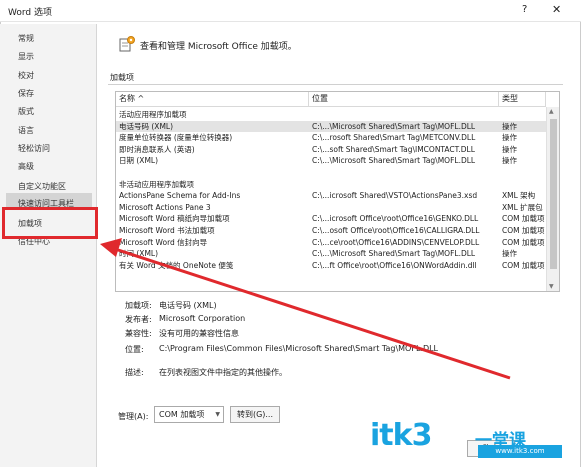 The image size is (581, 467). Describe the element at coordinates (26, 166) in the screenshot. I see `sidebar-item: 高级` at that location.